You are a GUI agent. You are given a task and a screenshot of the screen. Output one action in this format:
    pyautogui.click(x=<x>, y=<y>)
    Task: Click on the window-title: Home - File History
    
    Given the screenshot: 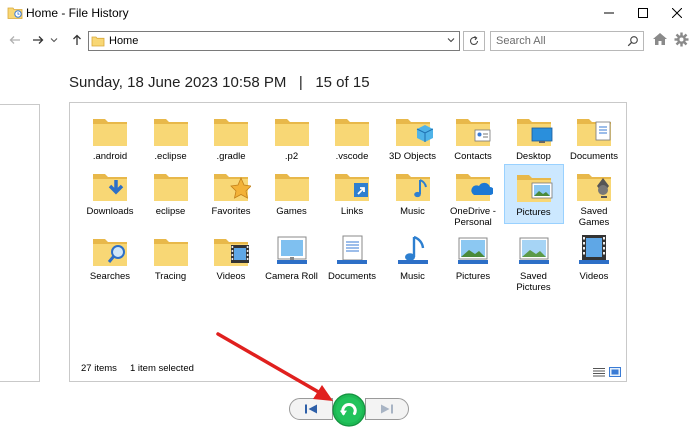 What is the action you would take?
    pyautogui.click(x=77, y=13)
    